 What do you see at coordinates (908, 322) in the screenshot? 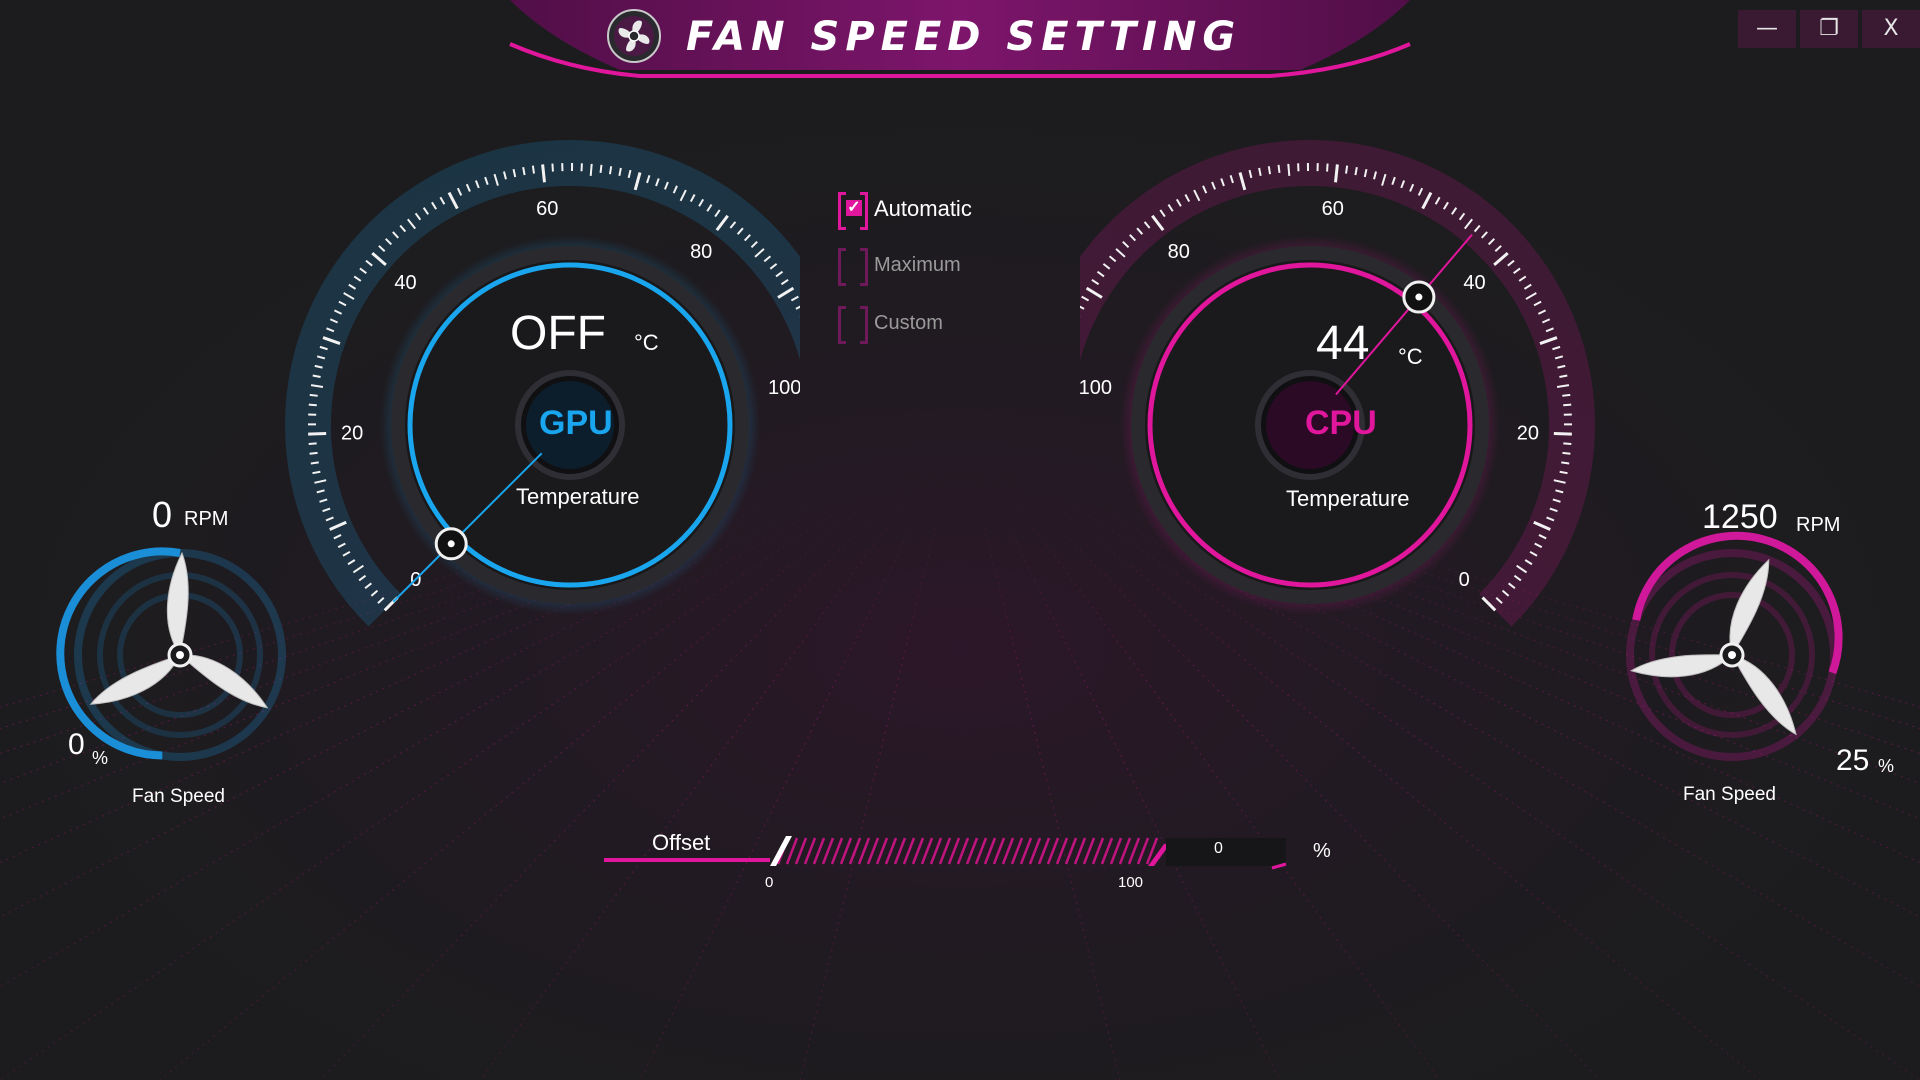
I see `mode-label-custom: Custom` at bounding box center [908, 322].